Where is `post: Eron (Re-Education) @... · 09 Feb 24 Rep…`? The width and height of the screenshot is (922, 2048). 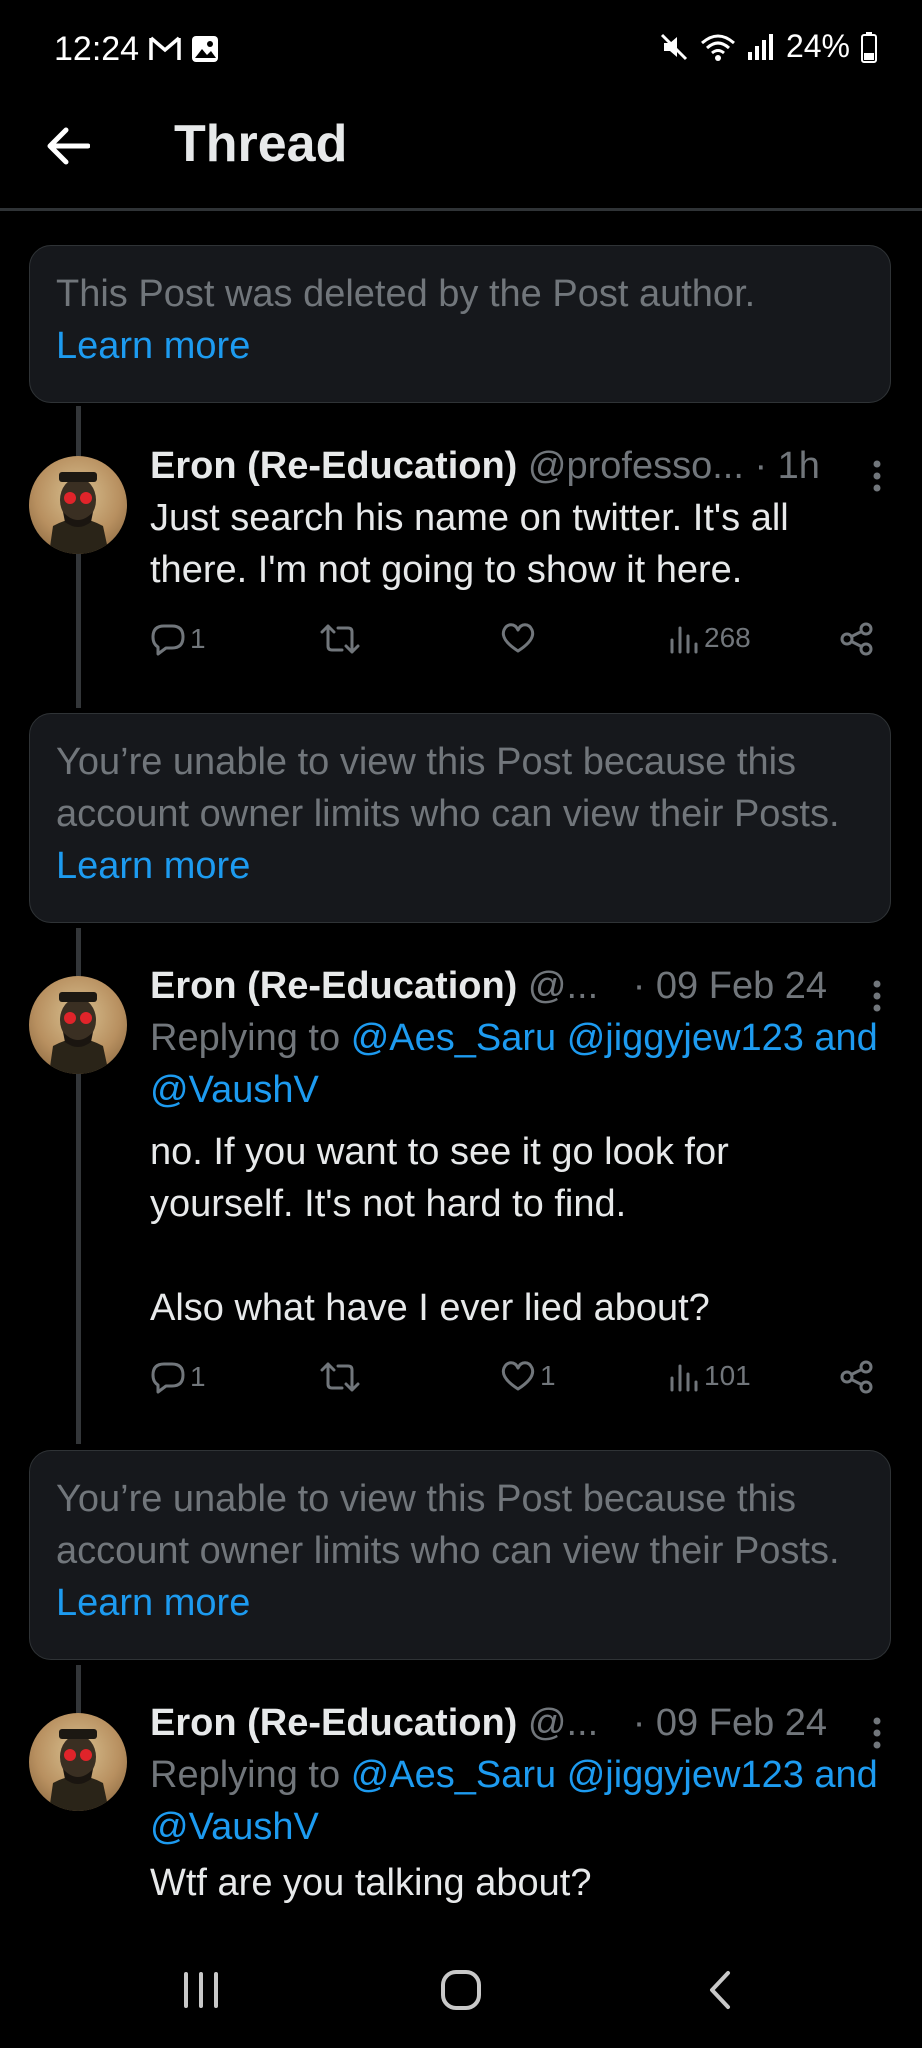 post: Eron (Re-Education) @... · 09 Feb 24 Rep… is located at coordinates (461, 1807).